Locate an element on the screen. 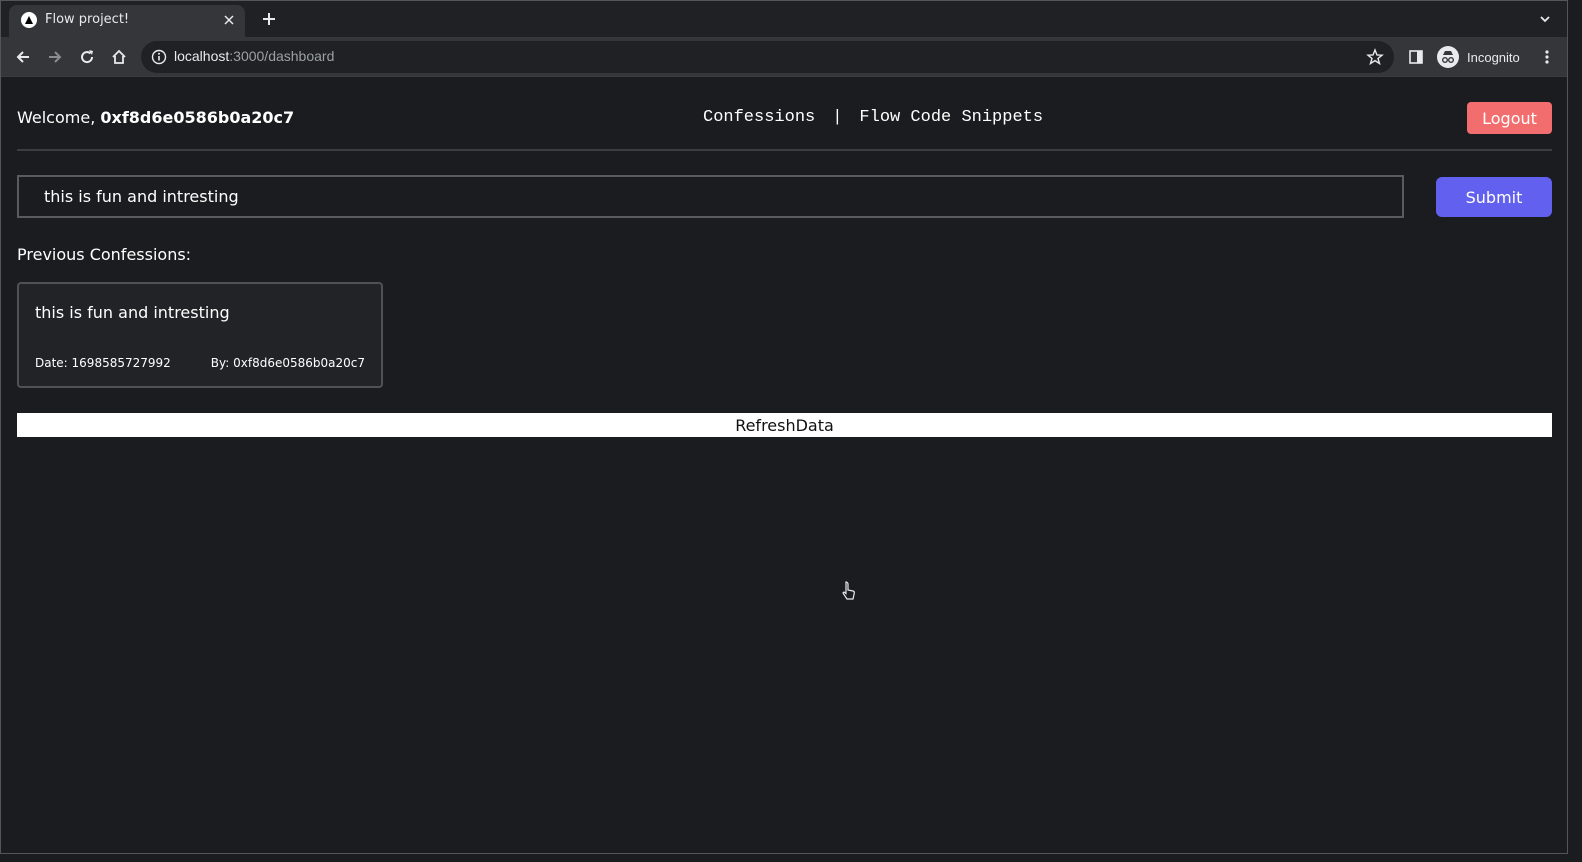 This screenshot has height=862, width=1582. top-nav: Confessions | Flow Code Snippets is located at coordinates (873, 117).